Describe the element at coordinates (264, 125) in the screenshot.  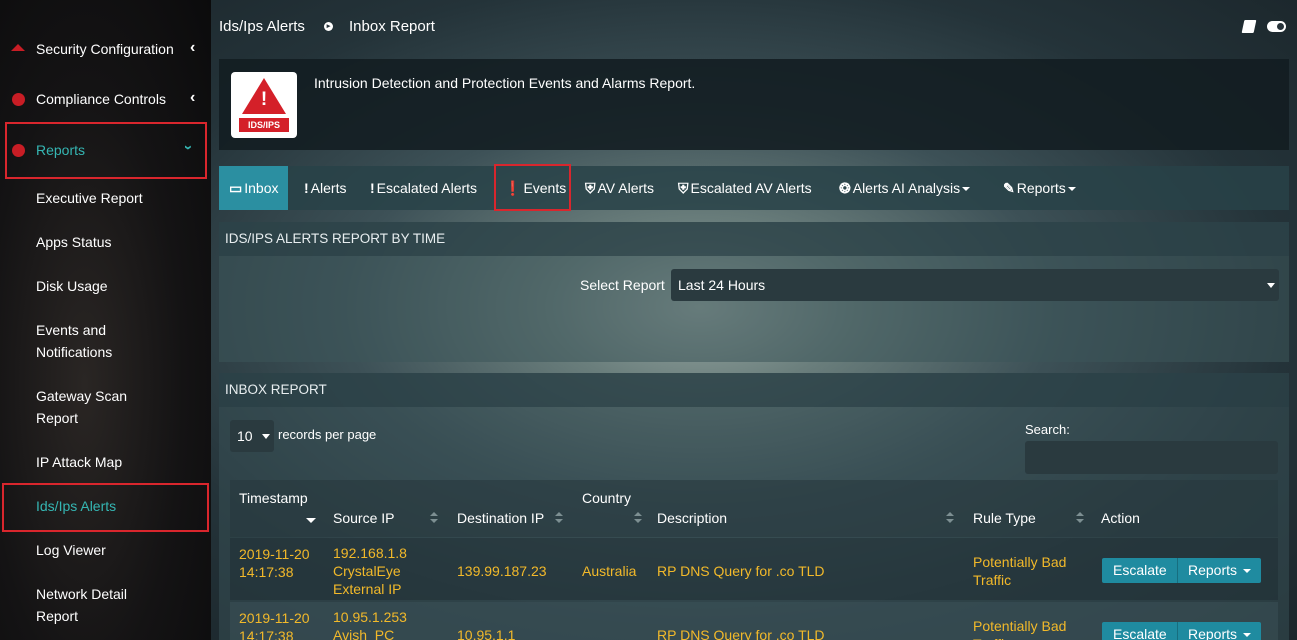
I see `logo-text: IDS/IPS` at that location.